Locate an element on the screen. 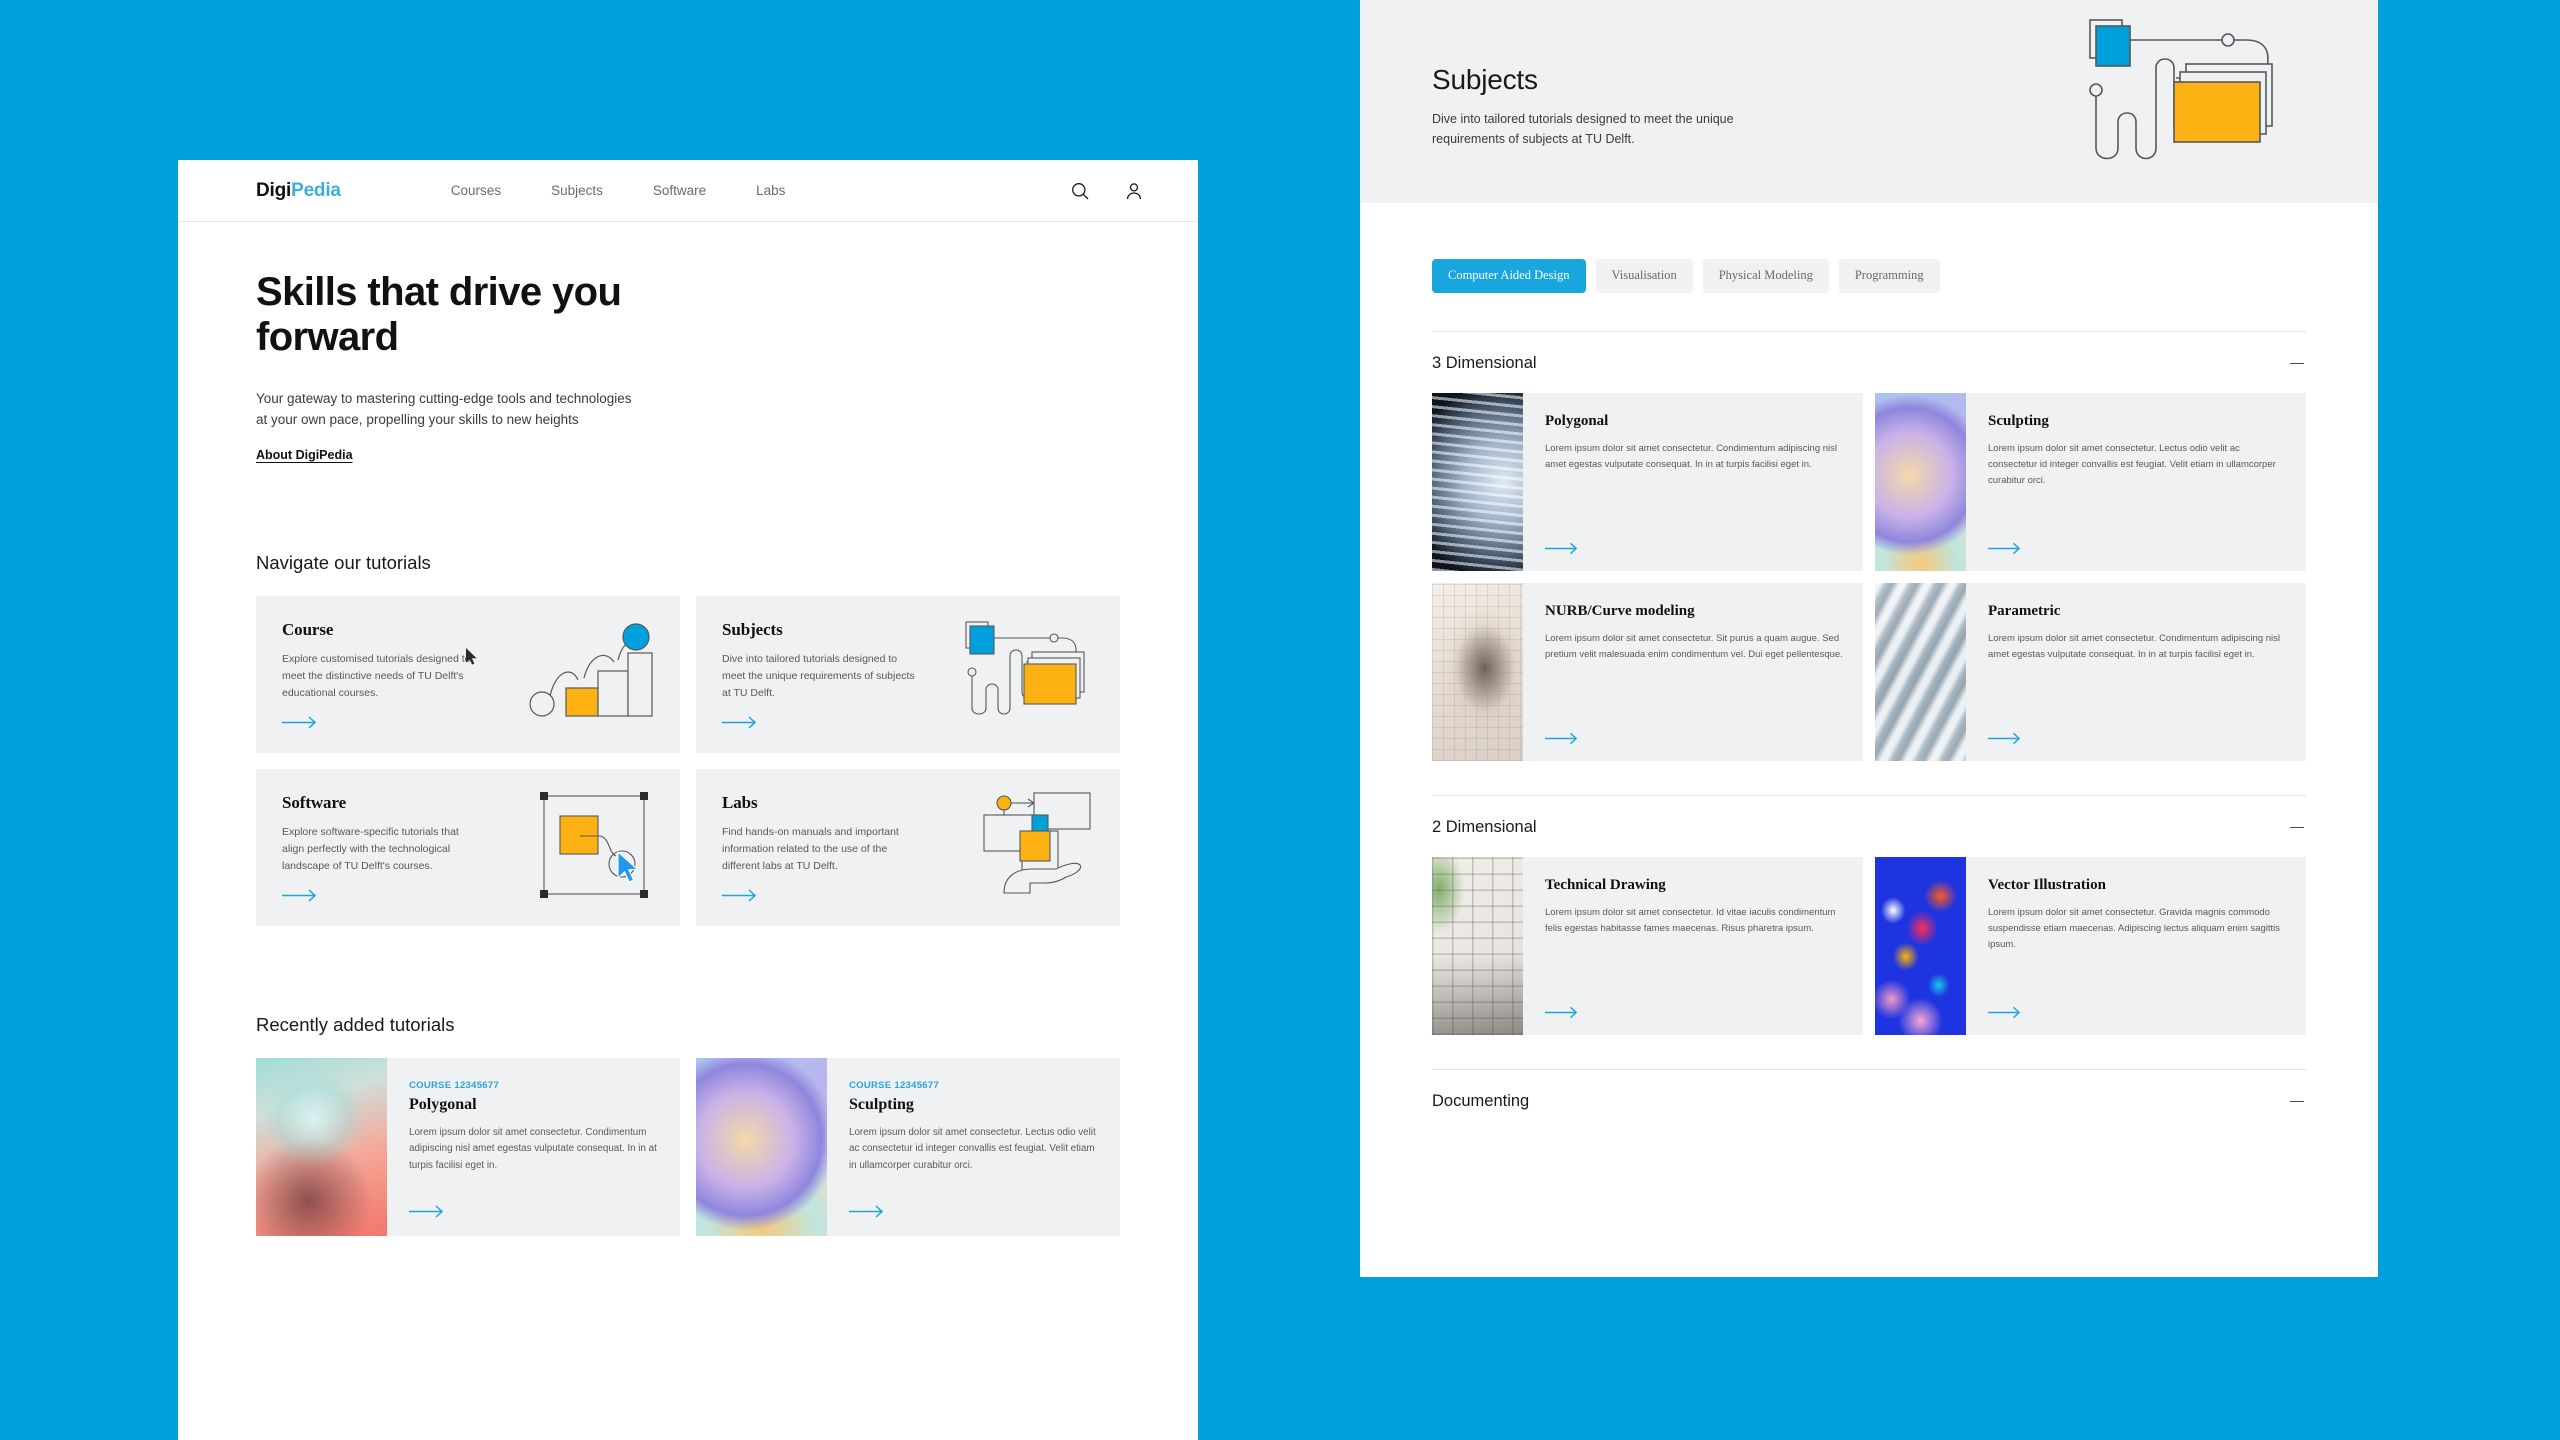  accordion-title: Documenting is located at coordinates (1481, 1101).